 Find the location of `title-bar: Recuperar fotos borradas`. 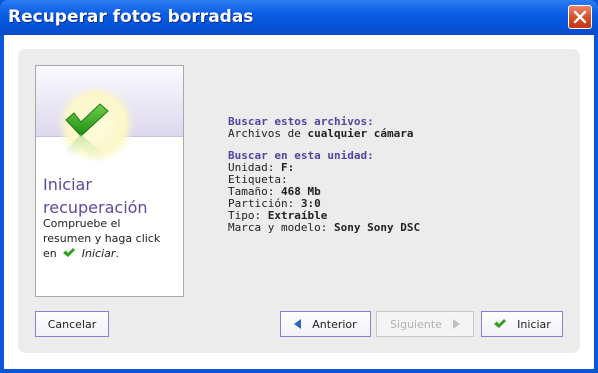

title-bar: Recuperar fotos borradas is located at coordinates (299, 17).